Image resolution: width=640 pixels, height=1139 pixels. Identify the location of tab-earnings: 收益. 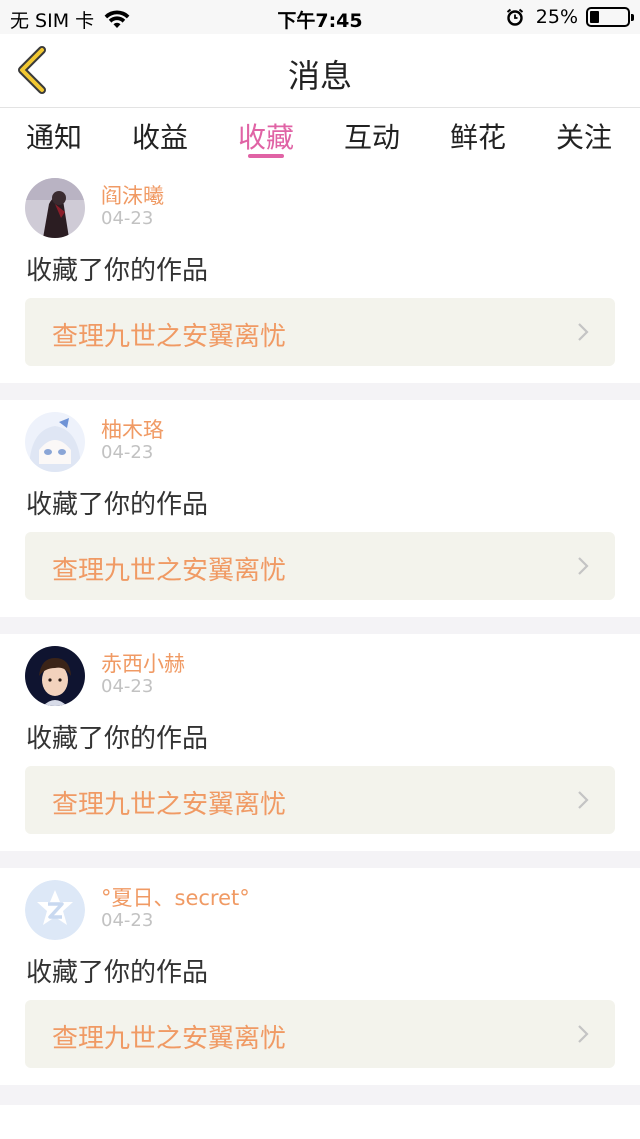
(160, 136).